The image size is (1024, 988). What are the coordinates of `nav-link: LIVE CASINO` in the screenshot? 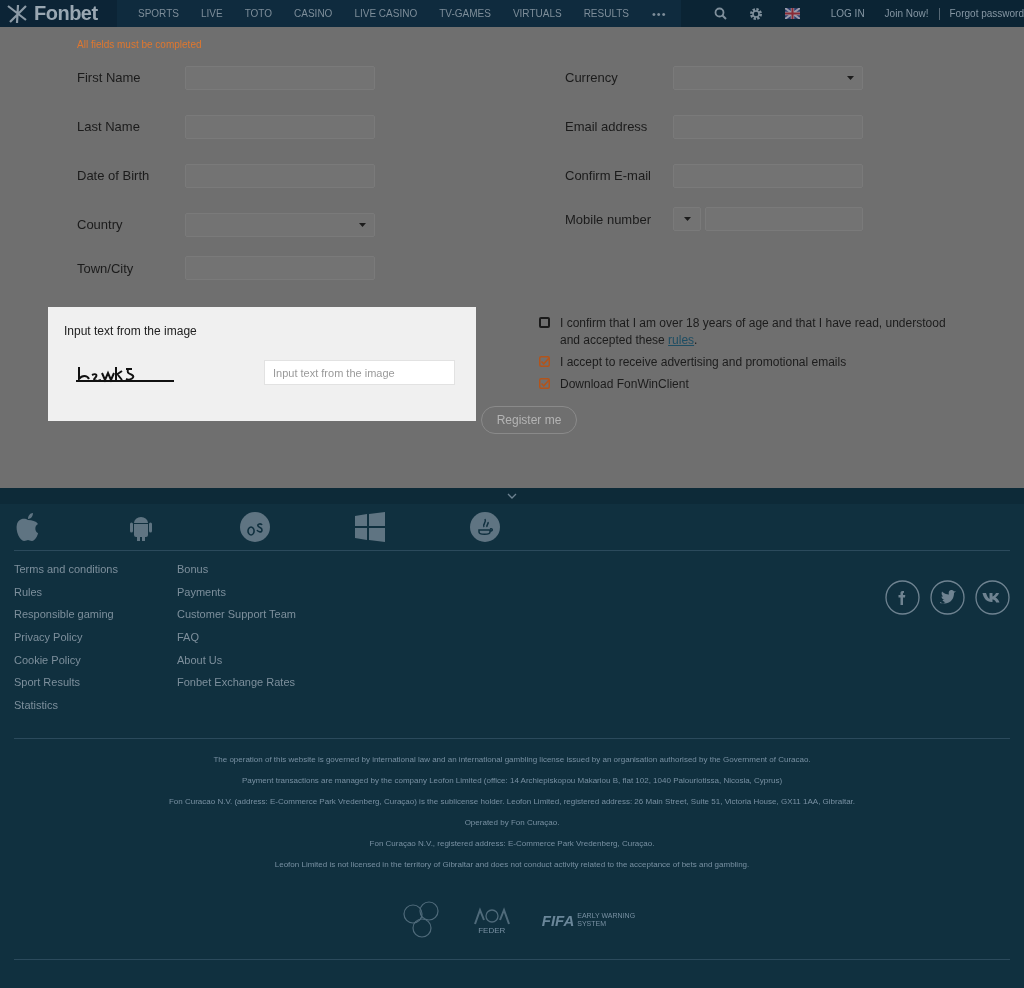 It's located at (386, 13).